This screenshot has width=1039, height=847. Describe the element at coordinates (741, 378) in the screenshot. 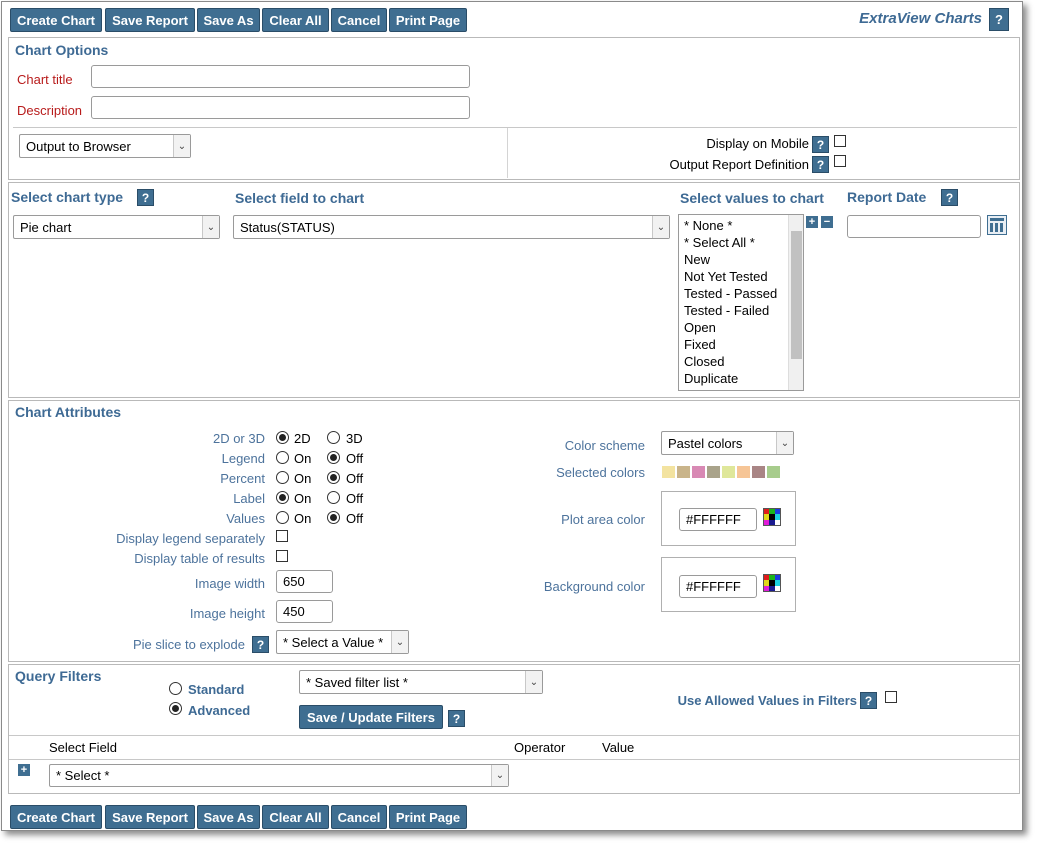

I see `values-list-item: Duplicate` at that location.